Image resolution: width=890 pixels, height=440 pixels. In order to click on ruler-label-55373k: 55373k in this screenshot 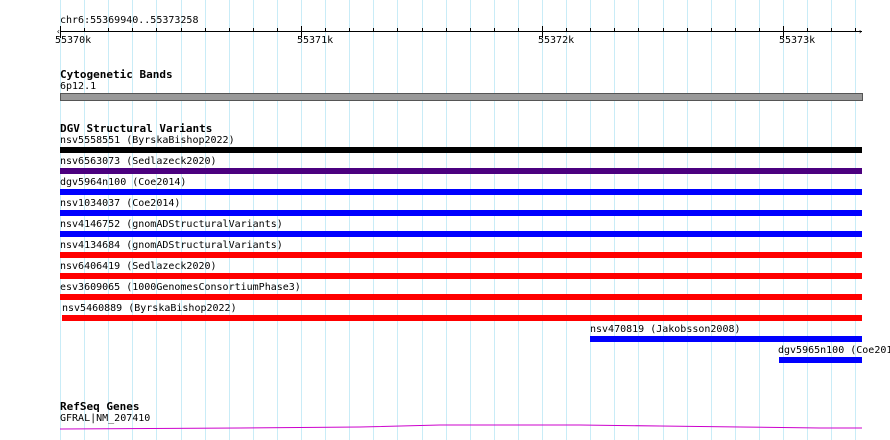, I will do `click(797, 40)`.